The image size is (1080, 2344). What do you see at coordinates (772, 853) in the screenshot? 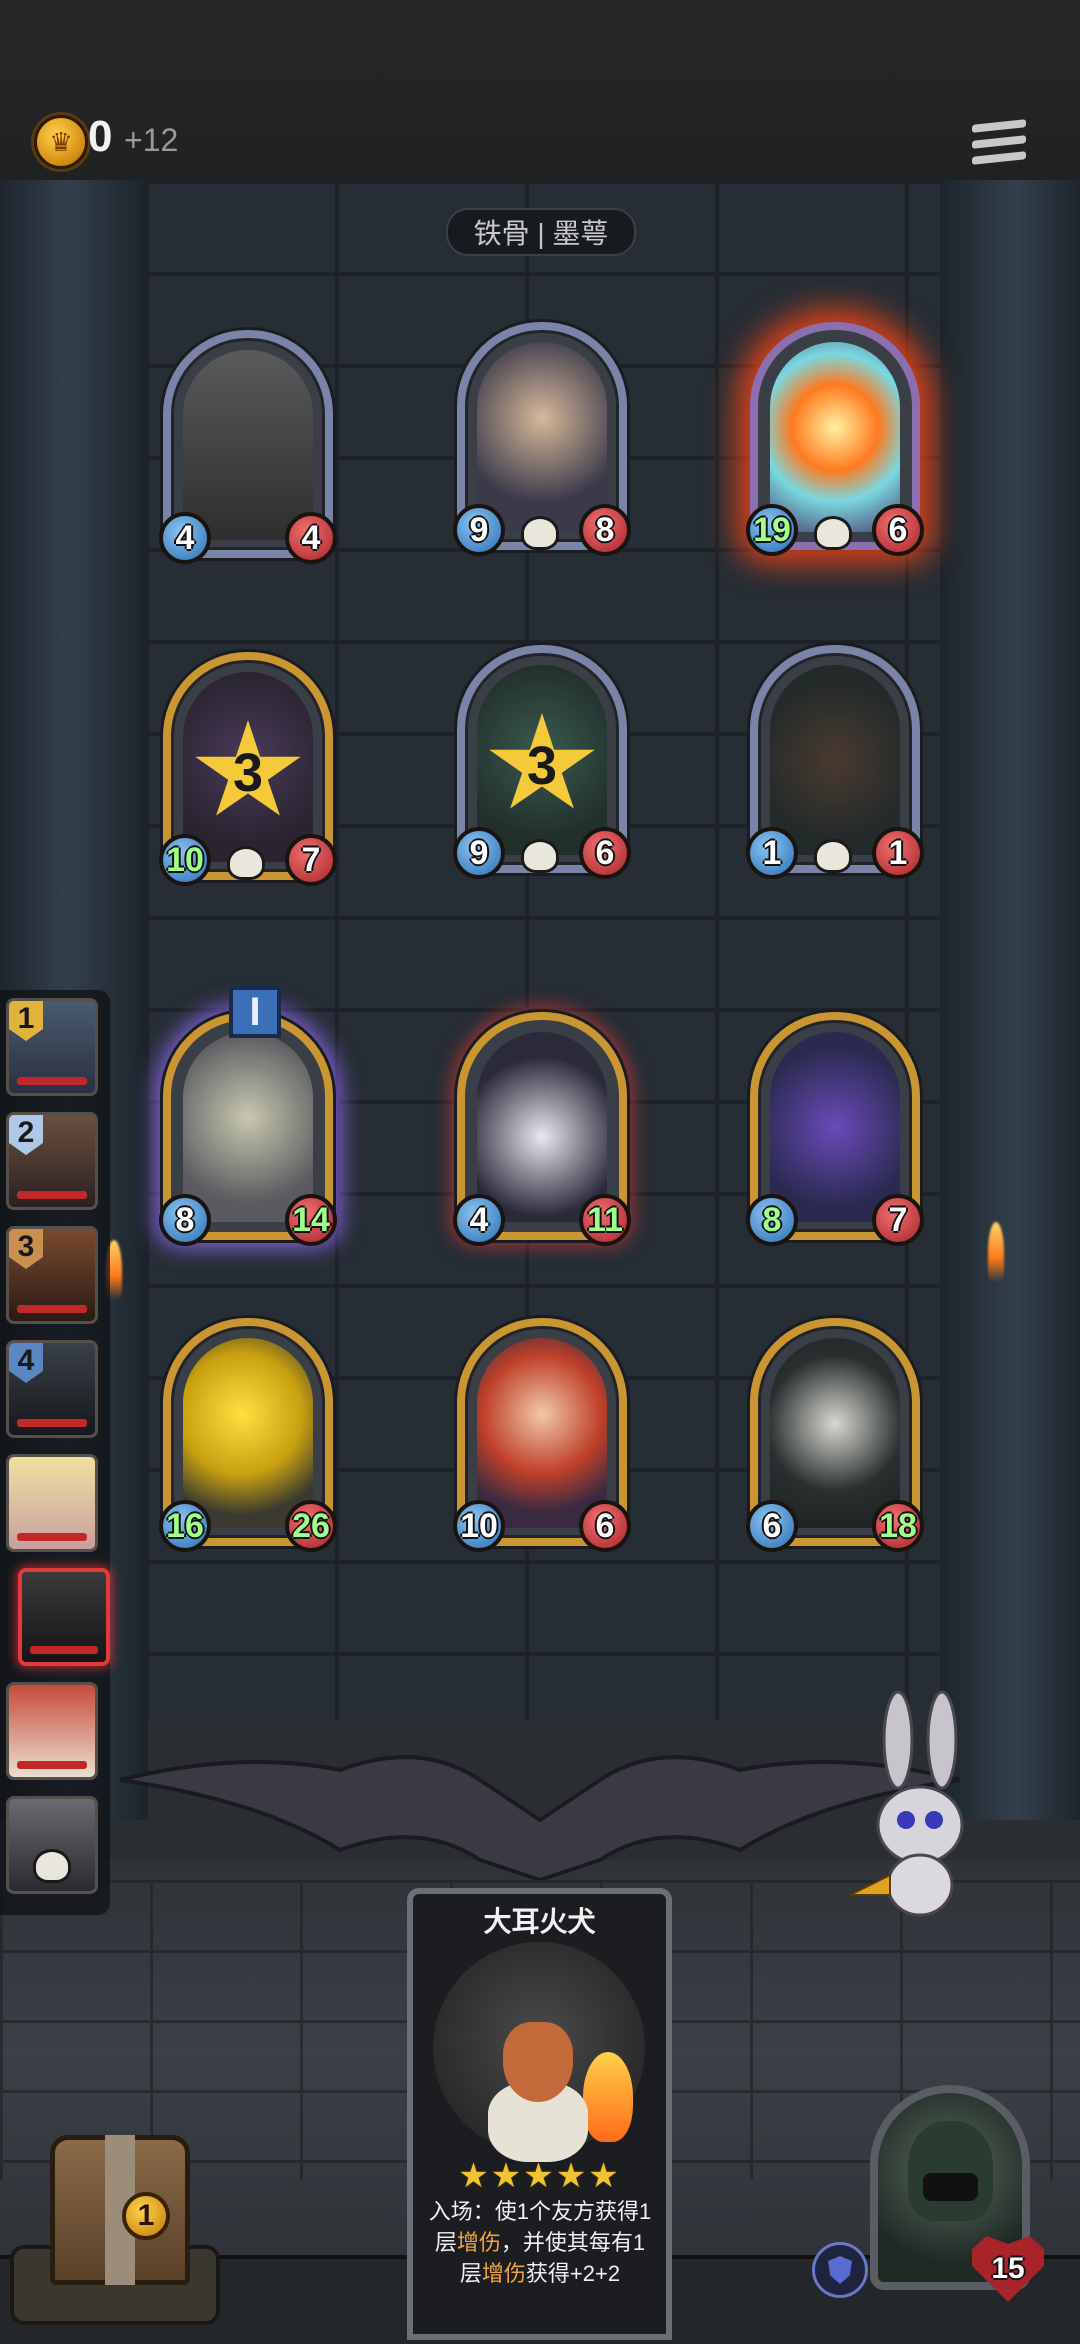
I see `attack-badge: 1` at bounding box center [772, 853].